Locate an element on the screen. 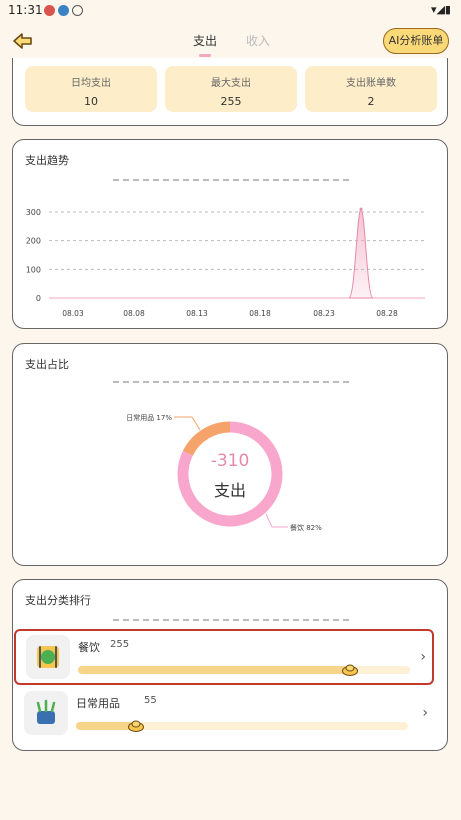  notification-icon is located at coordinates (49, 10).